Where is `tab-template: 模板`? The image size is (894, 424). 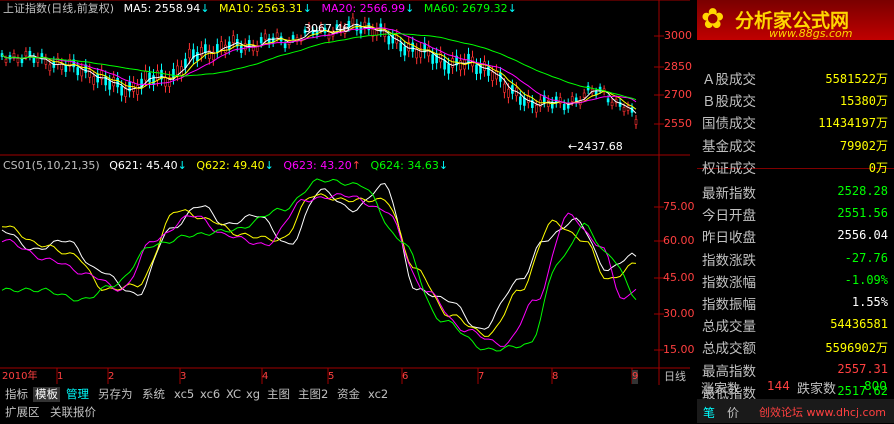
tab-template: 模板 is located at coordinates (46, 394).